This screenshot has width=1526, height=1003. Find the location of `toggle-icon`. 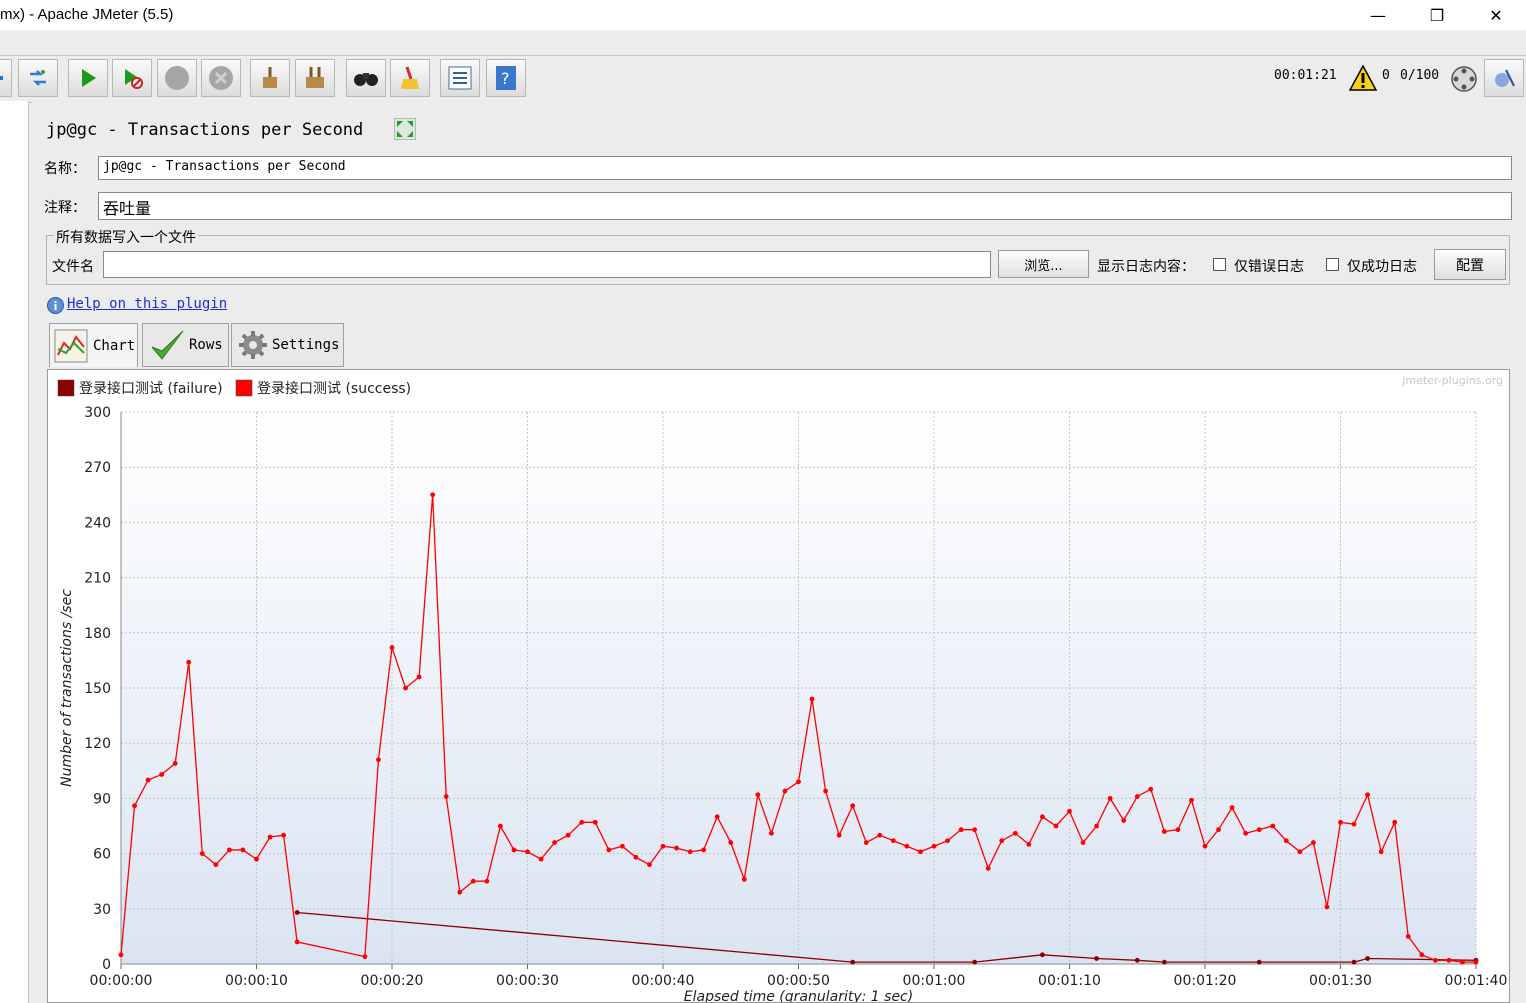

toggle-icon is located at coordinates (38, 78).